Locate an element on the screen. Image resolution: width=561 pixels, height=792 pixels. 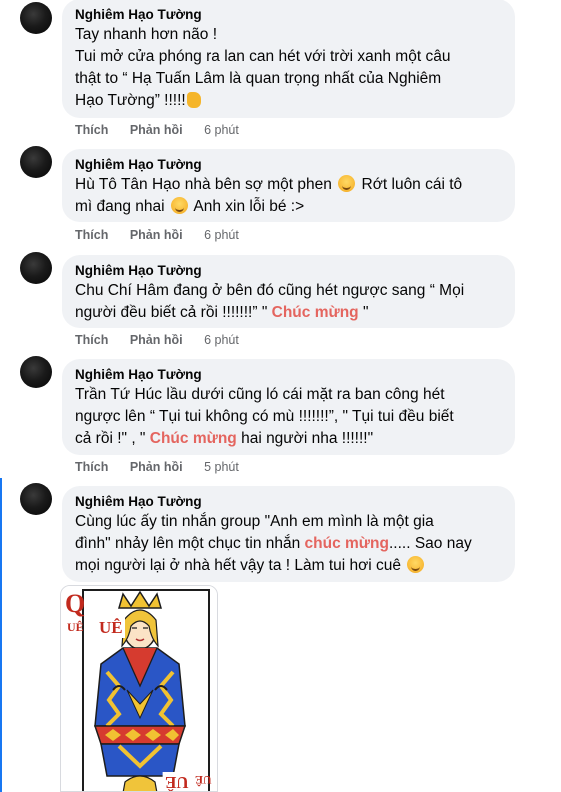
card-rank: Q is located at coordinates (75, 603).